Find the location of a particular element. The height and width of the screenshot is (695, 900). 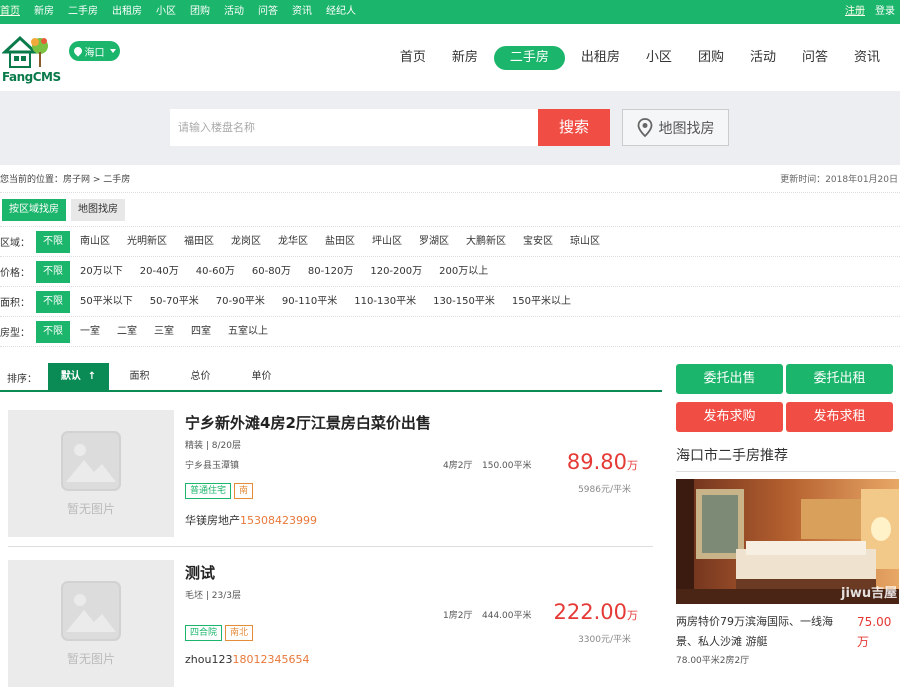

sort-default: 默认 ↑ is located at coordinates (78, 377).